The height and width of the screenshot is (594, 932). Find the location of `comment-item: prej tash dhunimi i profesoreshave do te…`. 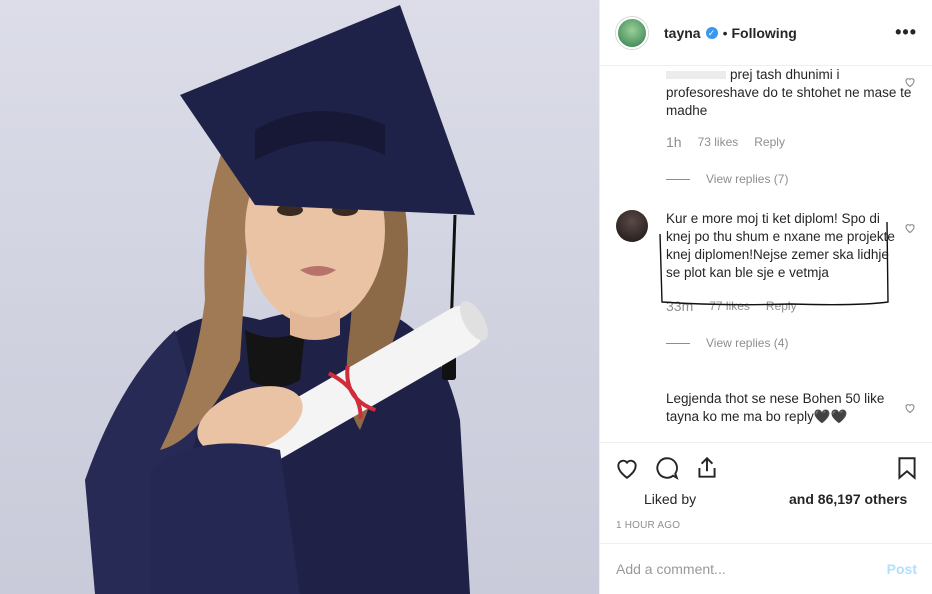

comment-item: prej tash dhunimi i profesoreshave do te… is located at coordinates (766, 126).